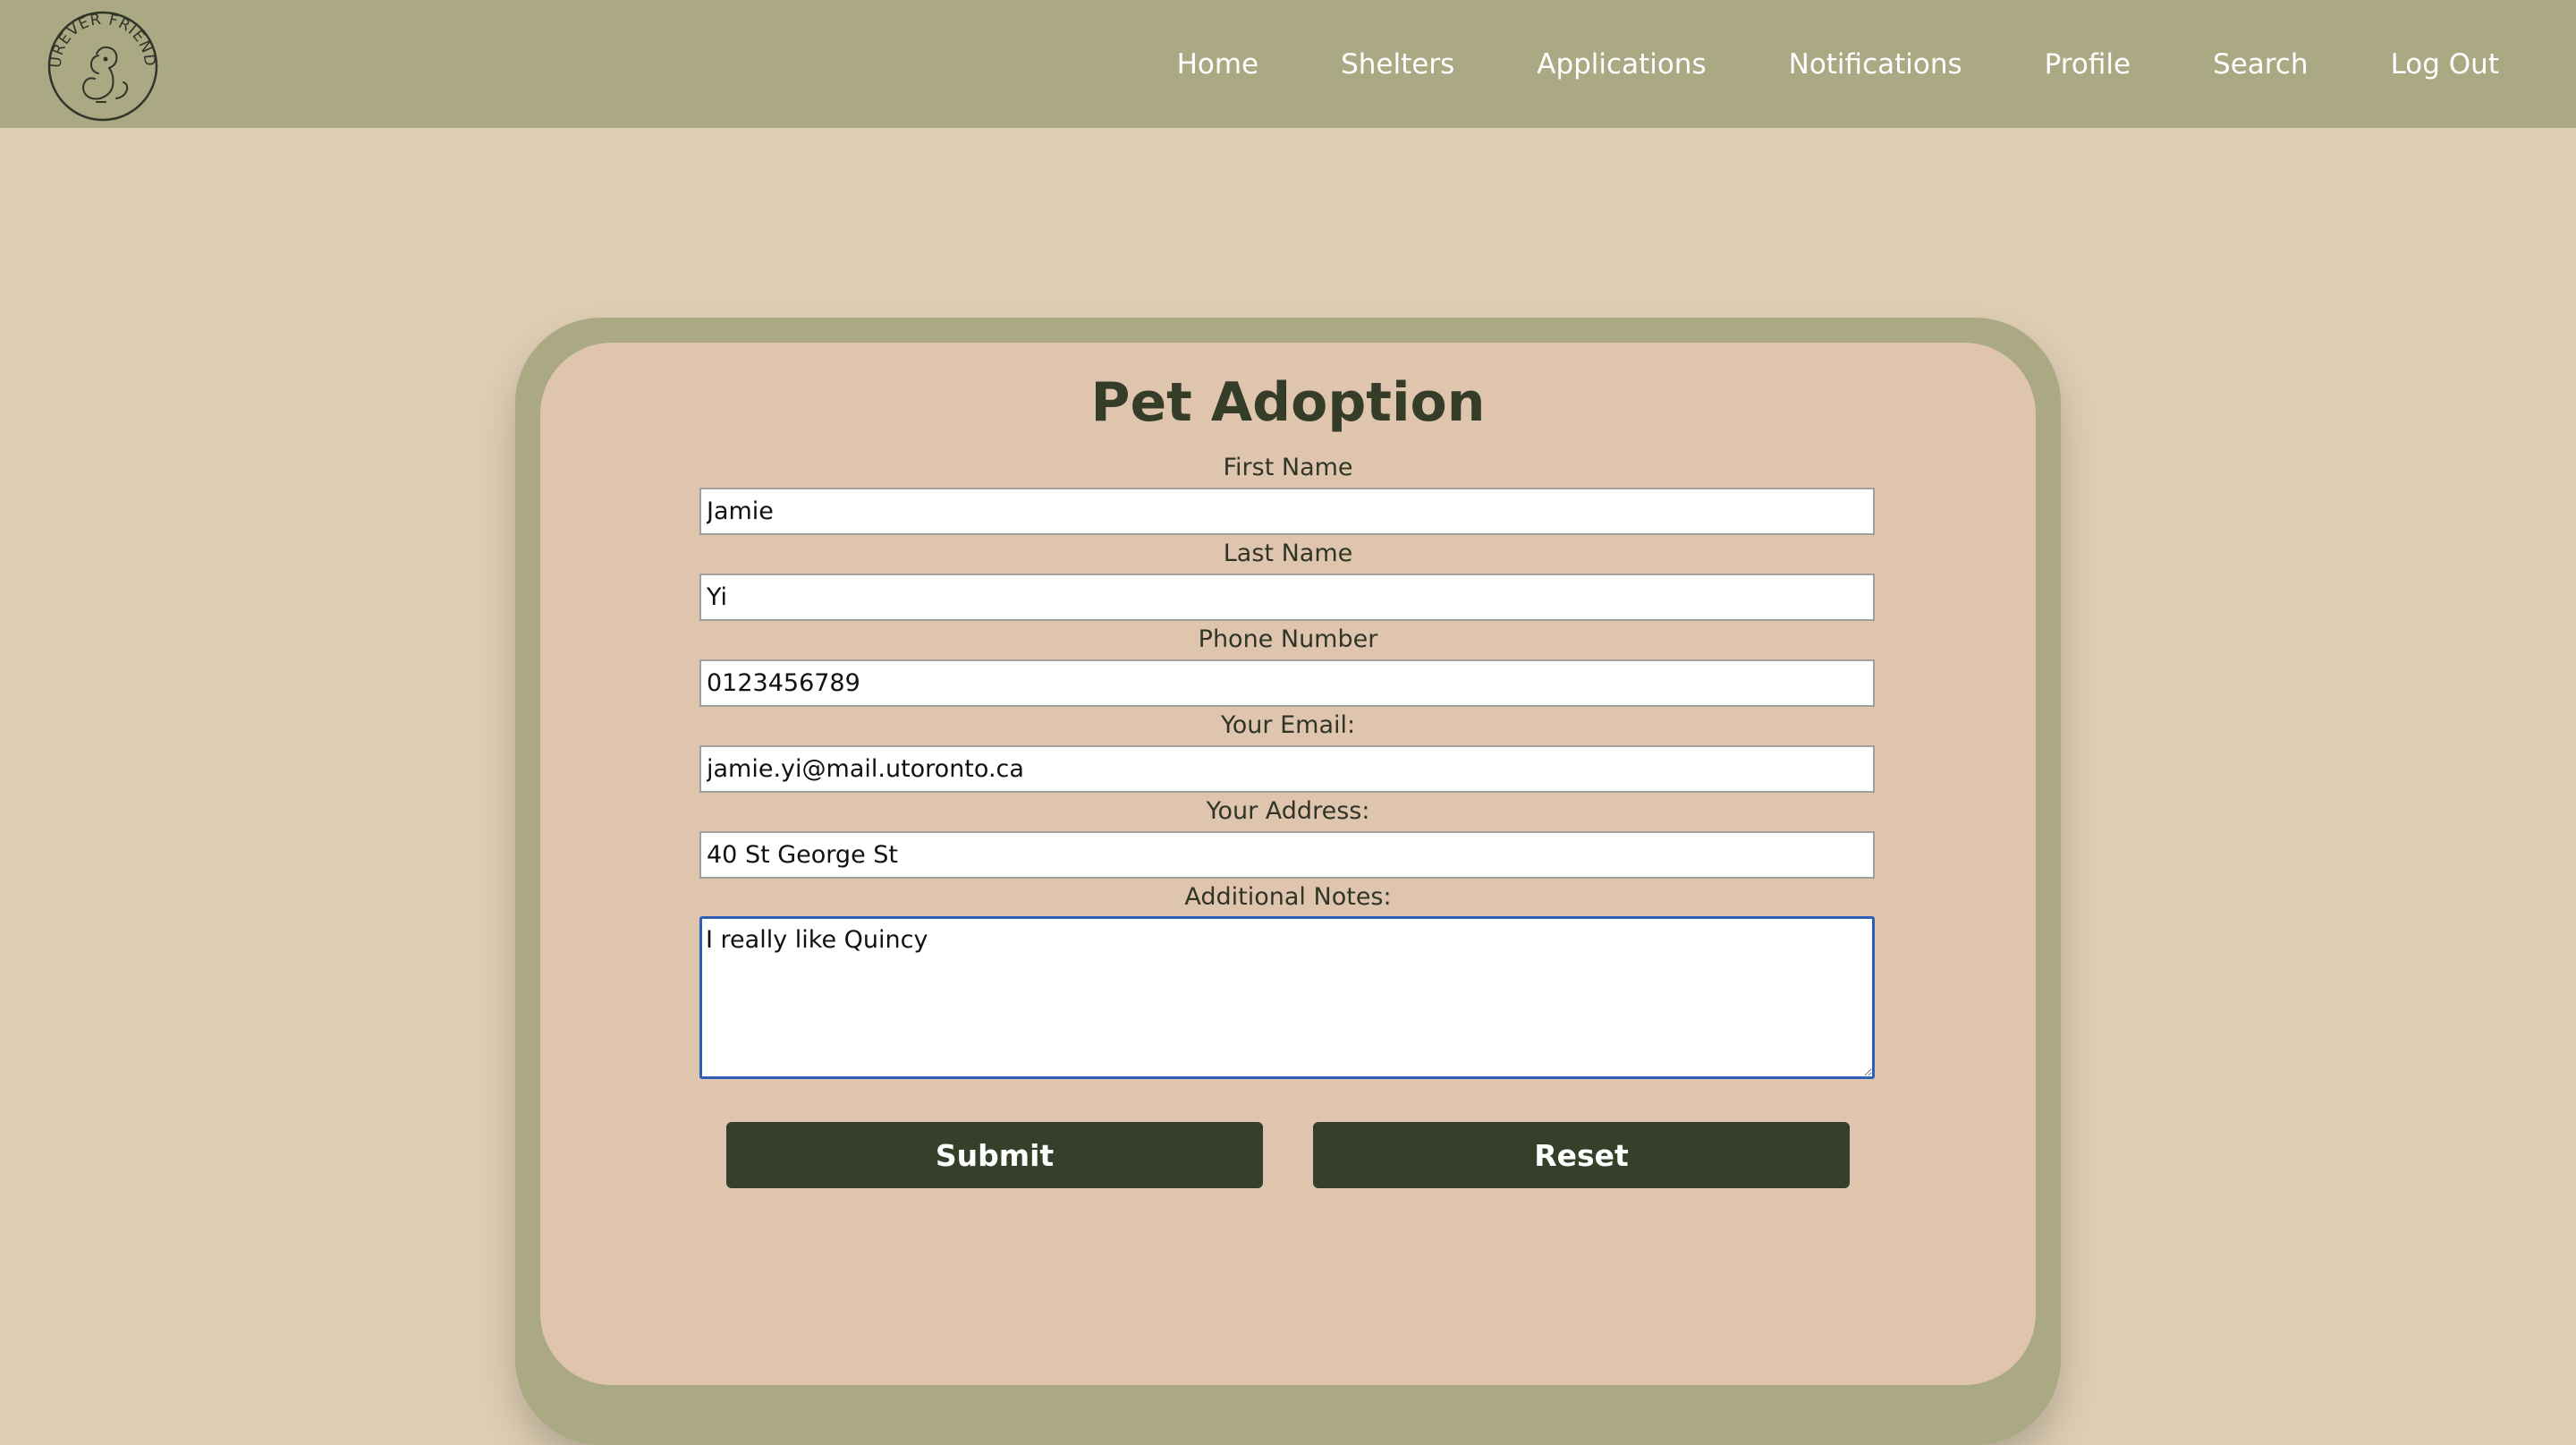  What do you see at coordinates (1287, 597) in the screenshot?
I see `last-name-input` at bounding box center [1287, 597].